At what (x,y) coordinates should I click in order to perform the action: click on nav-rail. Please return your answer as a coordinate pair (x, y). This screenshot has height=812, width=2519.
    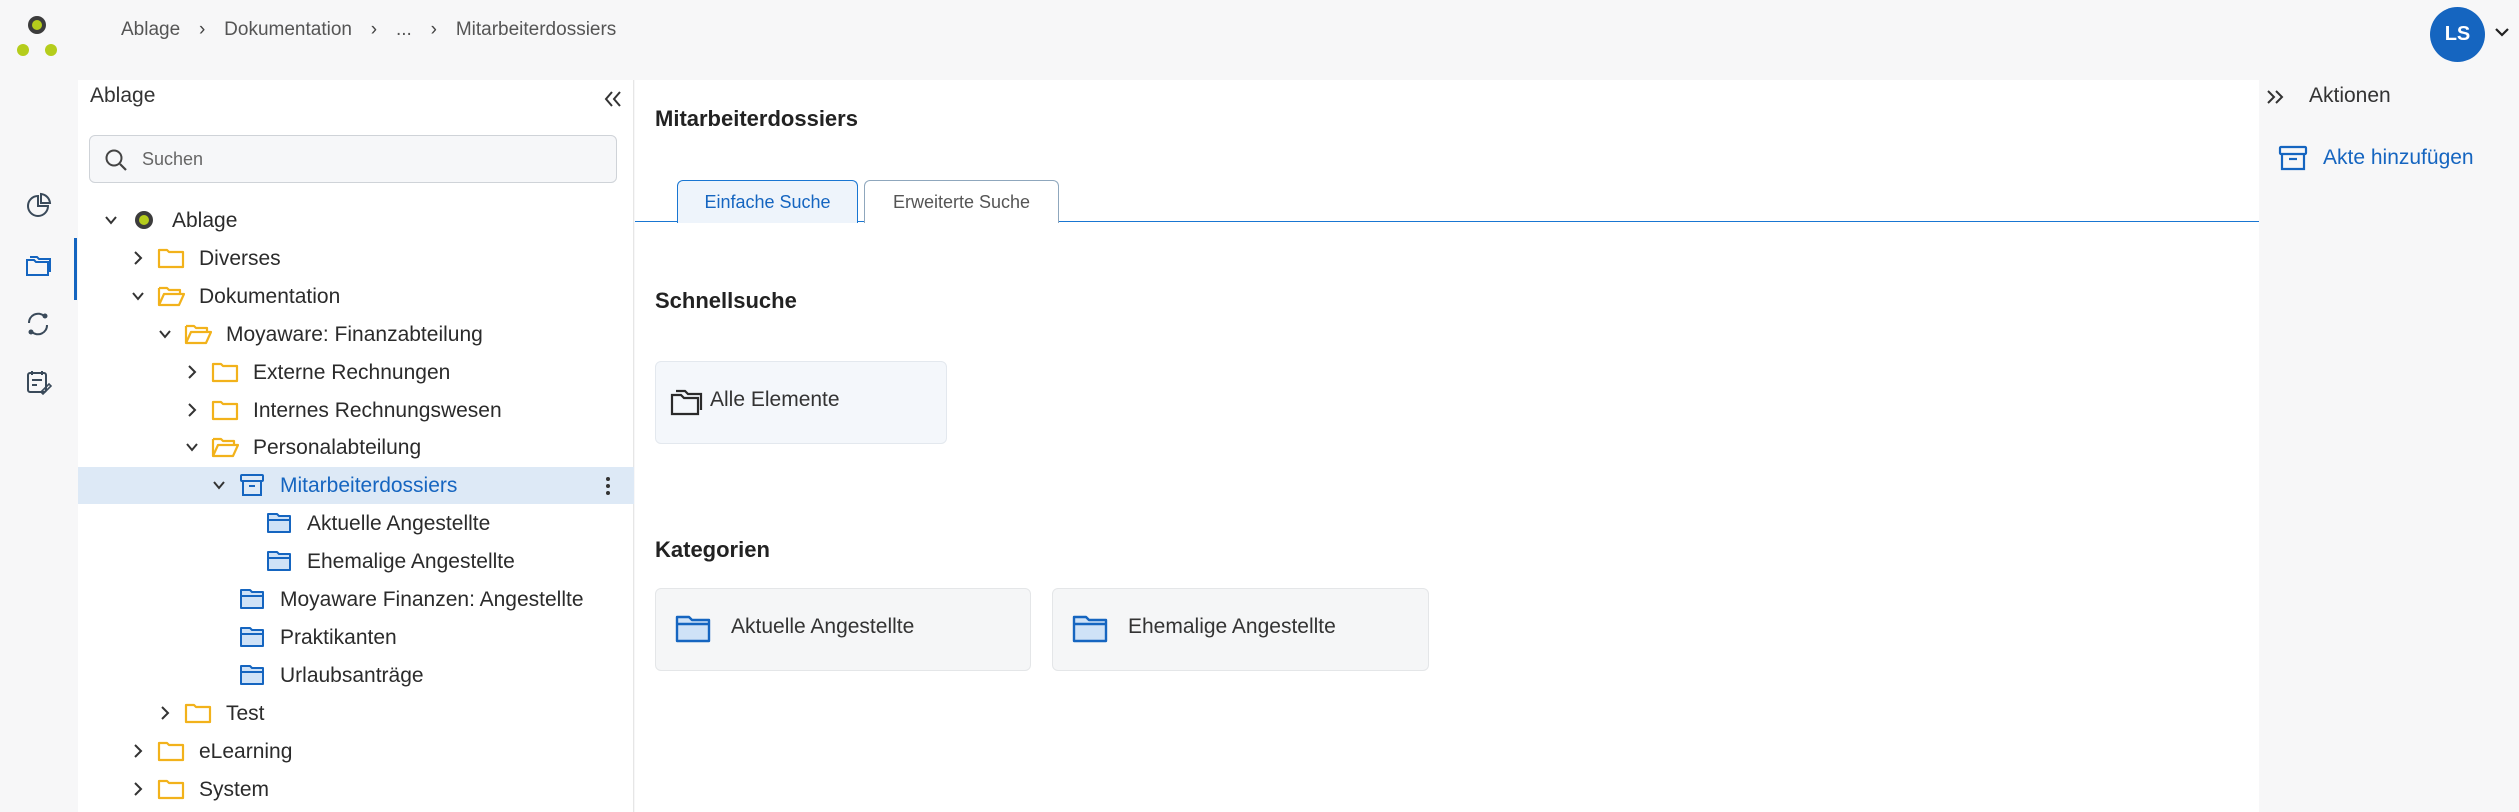
    Looking at the image, I should click on (39, 446).